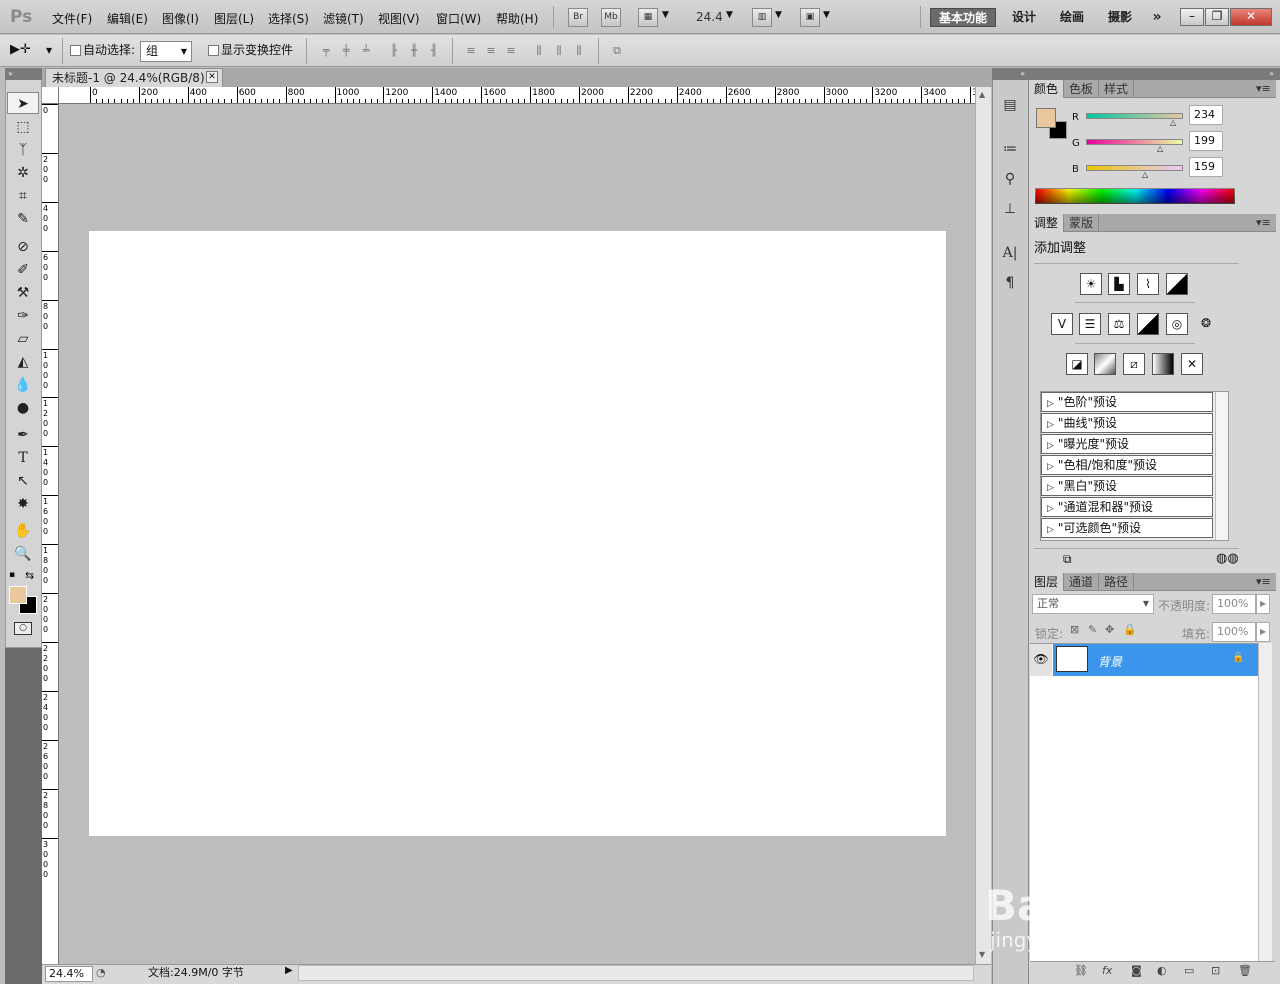  I want to click on b-value: 159, so click(1206, 167).